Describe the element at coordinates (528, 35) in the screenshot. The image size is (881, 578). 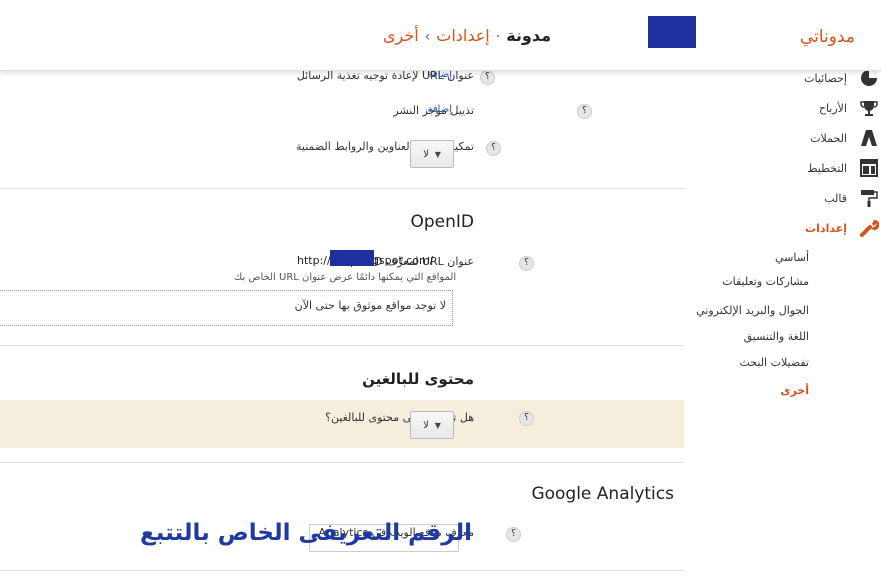
I see `breadcrumb-blog: مدونة` at that location.